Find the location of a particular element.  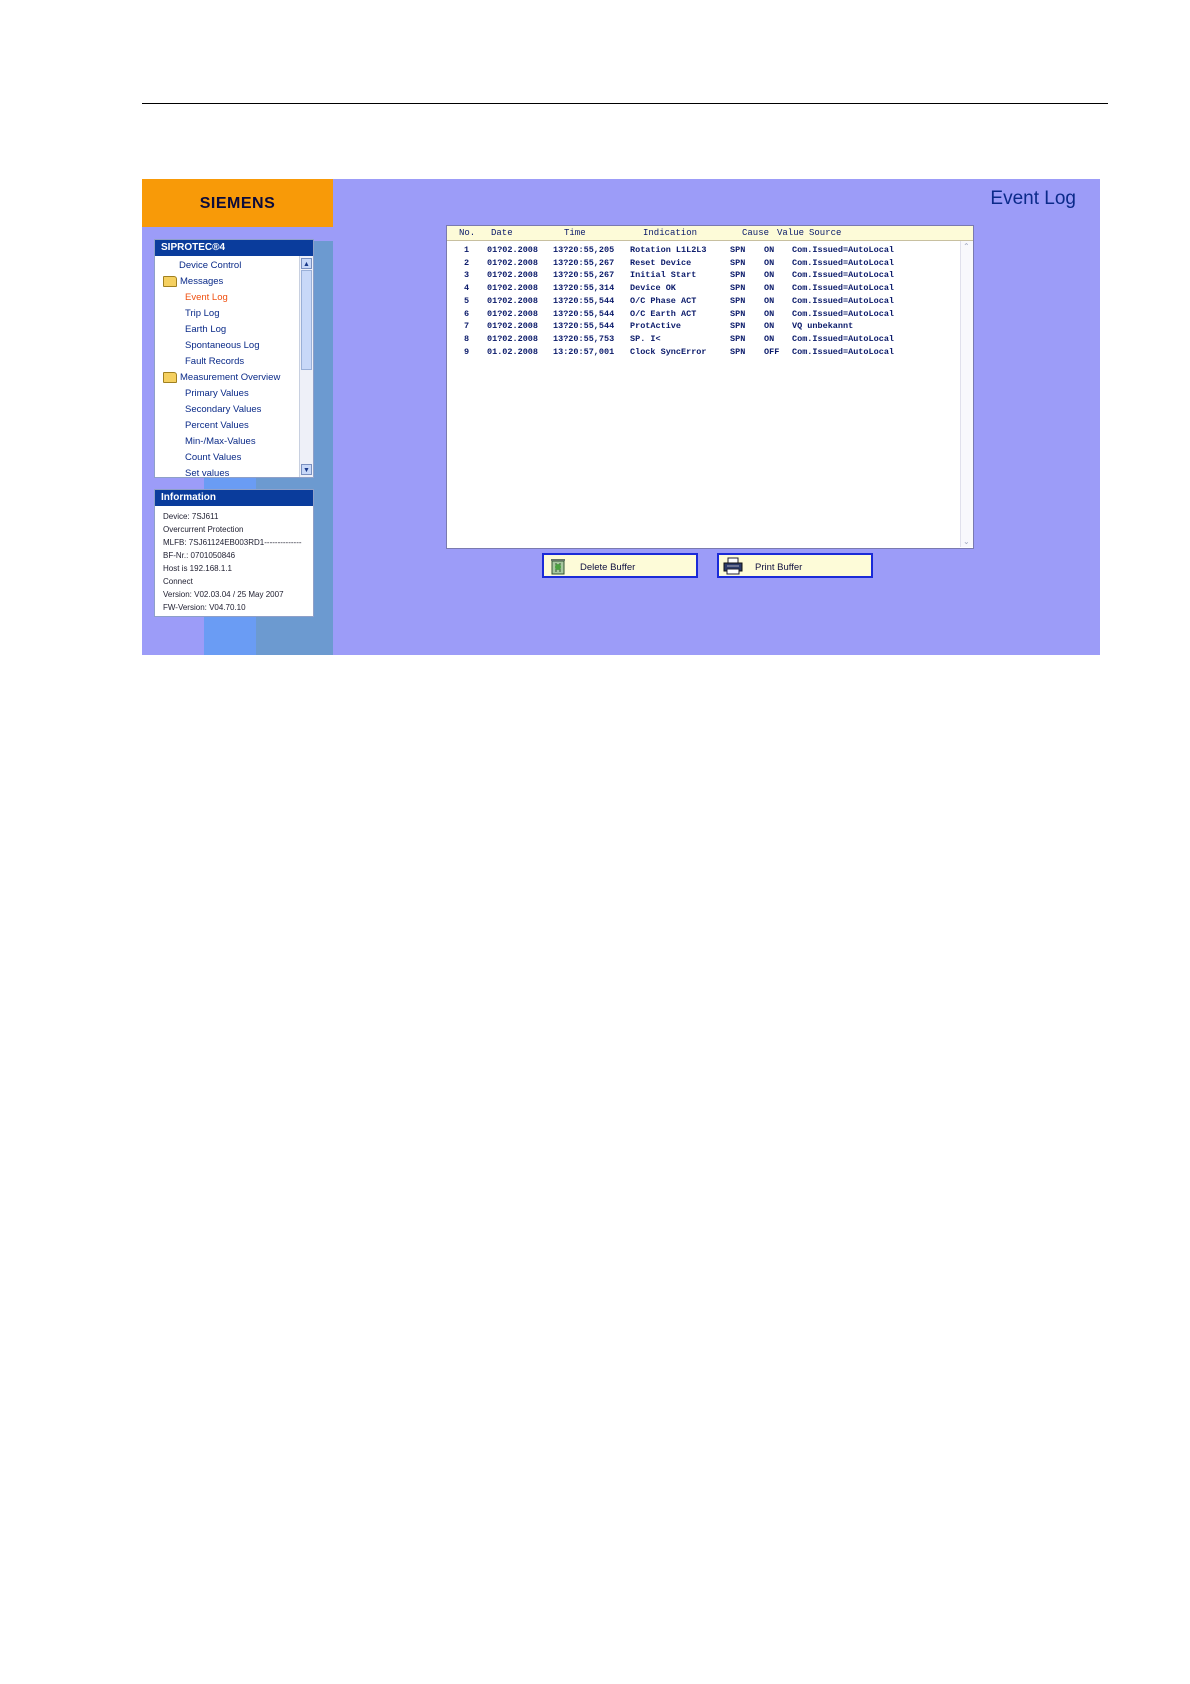

nav-item-label: Secondary Values is located at coordinates (223, 409).